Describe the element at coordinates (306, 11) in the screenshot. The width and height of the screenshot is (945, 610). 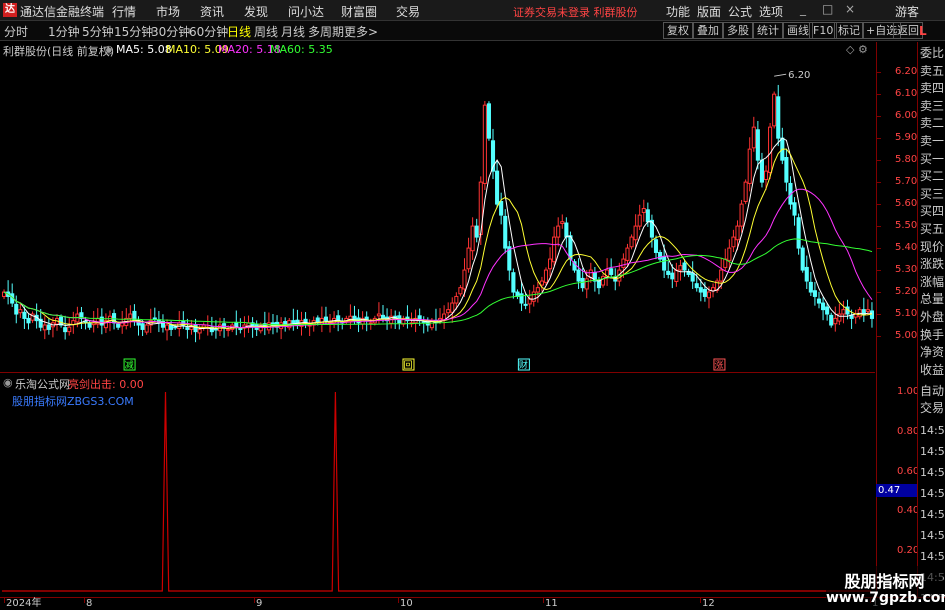
I see `menu-item-ask-xiaoda: 问小达` at that location.